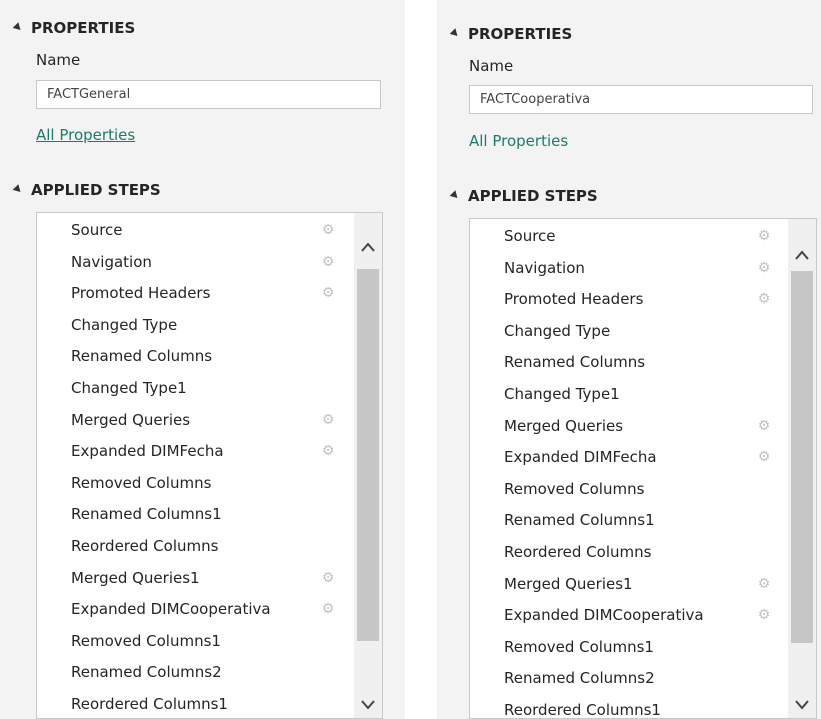 This screenshot has width=821, height=719. I want to click on applied-step-label: Promoted Headers, so click(141, 293).